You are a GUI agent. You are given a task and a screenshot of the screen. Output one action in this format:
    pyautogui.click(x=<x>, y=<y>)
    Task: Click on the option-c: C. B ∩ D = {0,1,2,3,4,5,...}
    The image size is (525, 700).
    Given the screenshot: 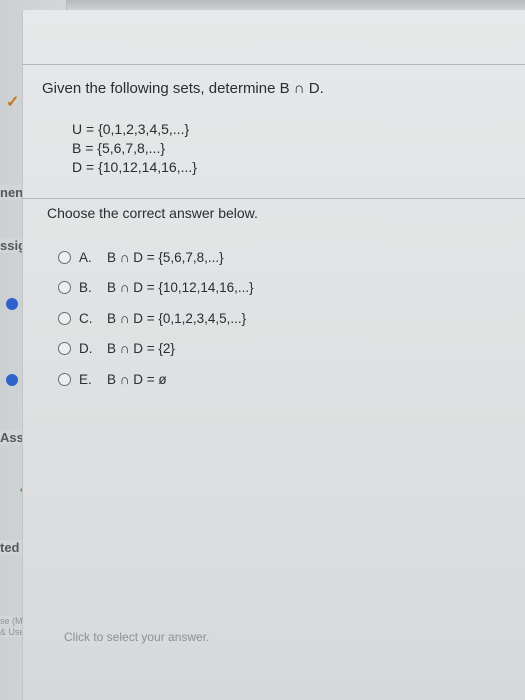 What is the action you would take?
    pyautogui.click(x=156, y=318)
    